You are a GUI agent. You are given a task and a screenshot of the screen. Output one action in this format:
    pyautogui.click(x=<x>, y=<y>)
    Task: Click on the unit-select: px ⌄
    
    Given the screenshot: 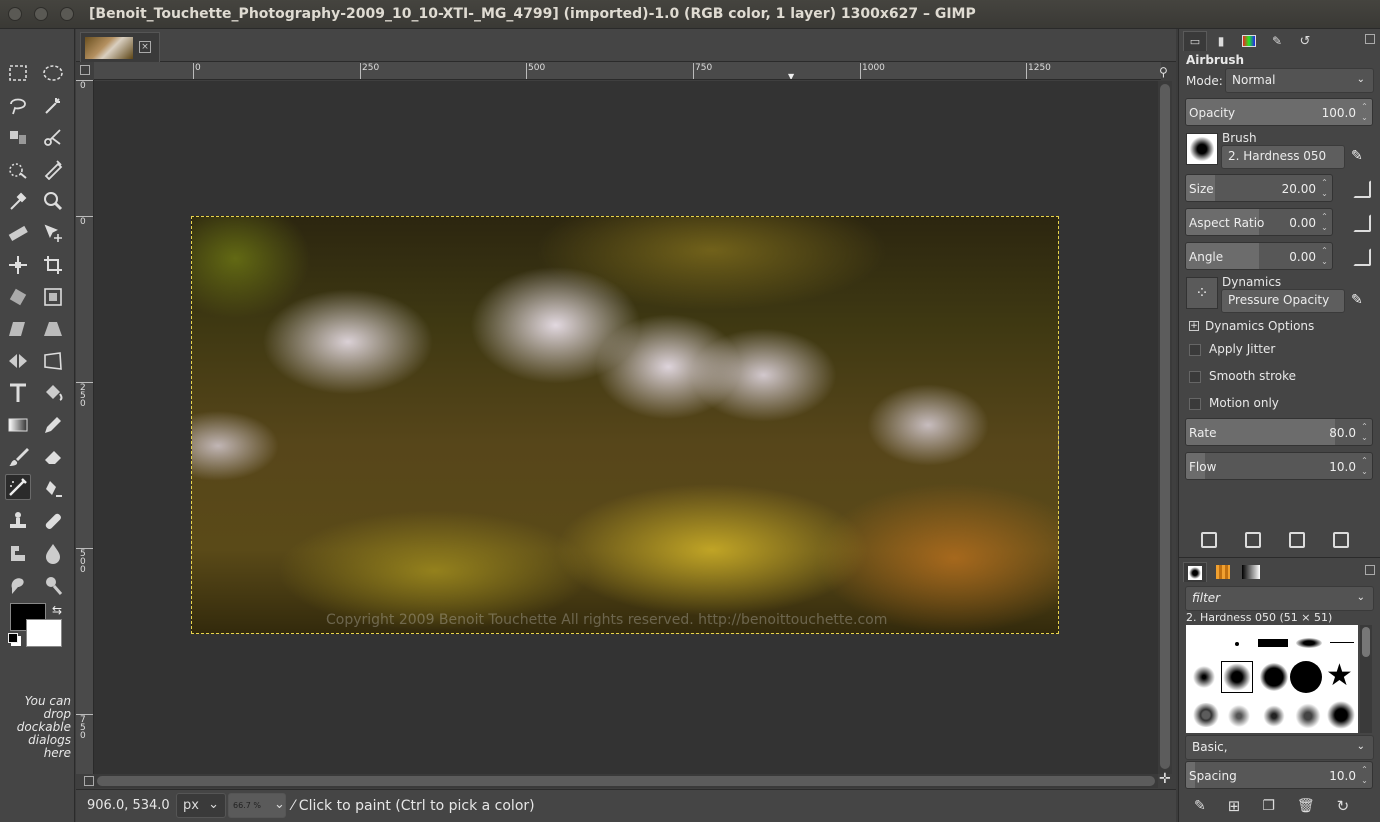 What is the action you would take?
    pyautogui.click(x=201, y=805)
    